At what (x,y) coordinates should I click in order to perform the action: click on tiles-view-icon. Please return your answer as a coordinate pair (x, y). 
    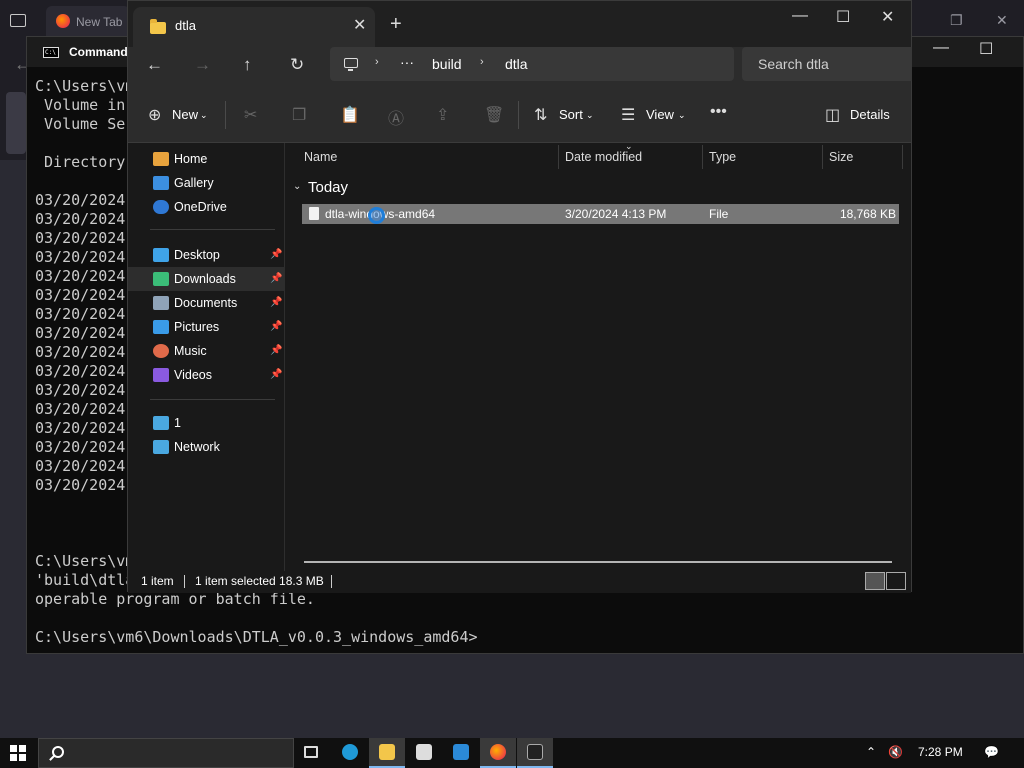
    Looking at the image, I should click on (896, 581).